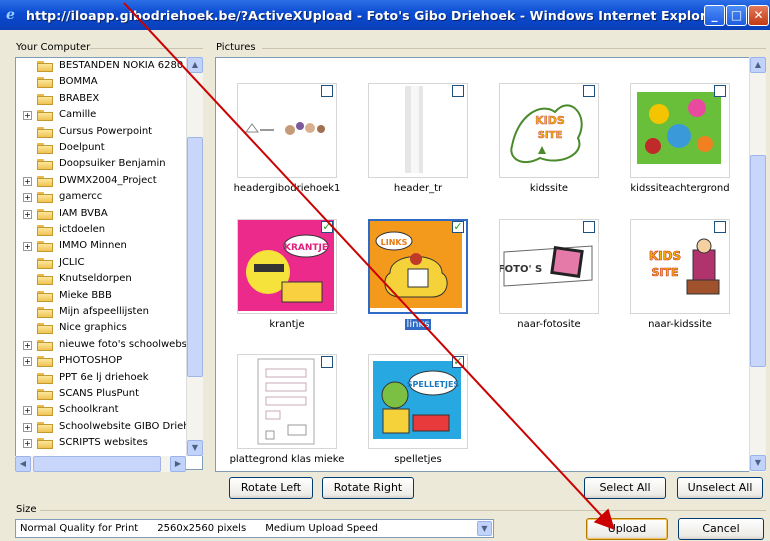 This screenshot has width=770, height=541. Describe the element at coordinates (127, 426) in the screenshot. I see `tree-folder-label: Schoolwebsite GIBO Drieho` at that location.